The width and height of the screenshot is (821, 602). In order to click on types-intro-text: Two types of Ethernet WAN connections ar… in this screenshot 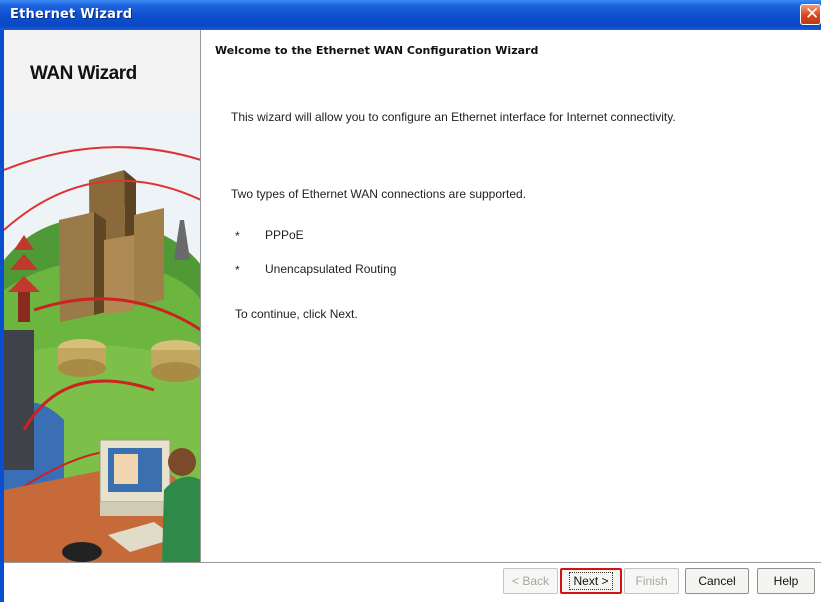, I will do `click(379, 194)`.